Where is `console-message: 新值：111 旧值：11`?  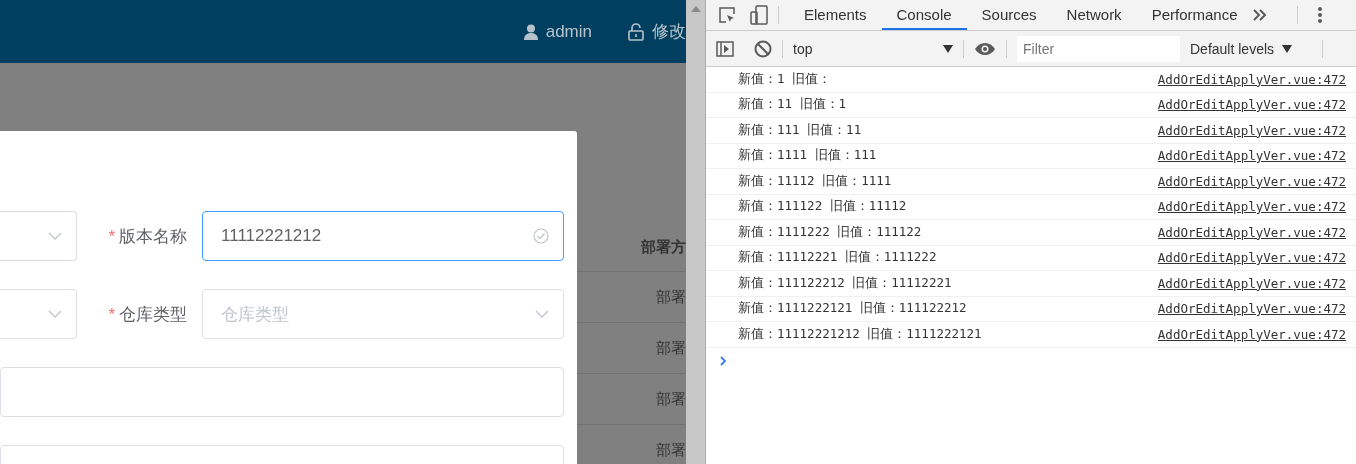 console-message: 新值：111 旧值：11 is located at coordinates (800, 130).